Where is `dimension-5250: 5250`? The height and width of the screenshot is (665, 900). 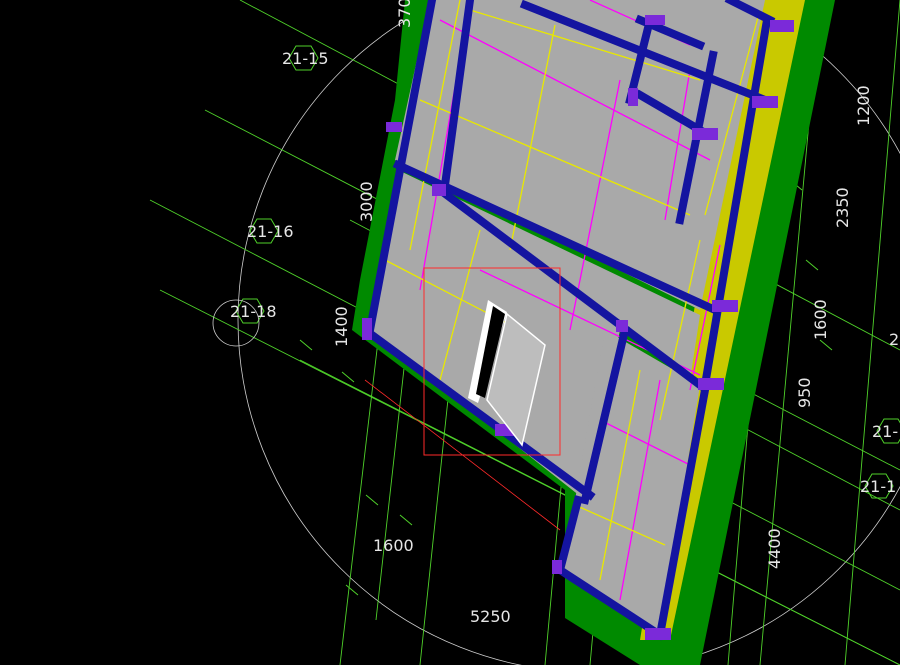
dimension-5250: 5250 is located at coordinates (490, 616).